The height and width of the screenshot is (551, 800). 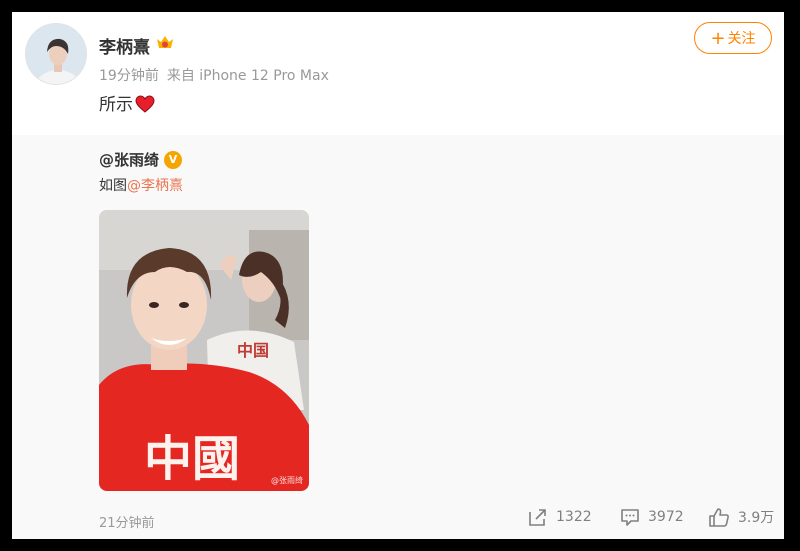 I want to click on post-source: 来自 iPhone 12 Pro Max, so click(x=247, y=76).